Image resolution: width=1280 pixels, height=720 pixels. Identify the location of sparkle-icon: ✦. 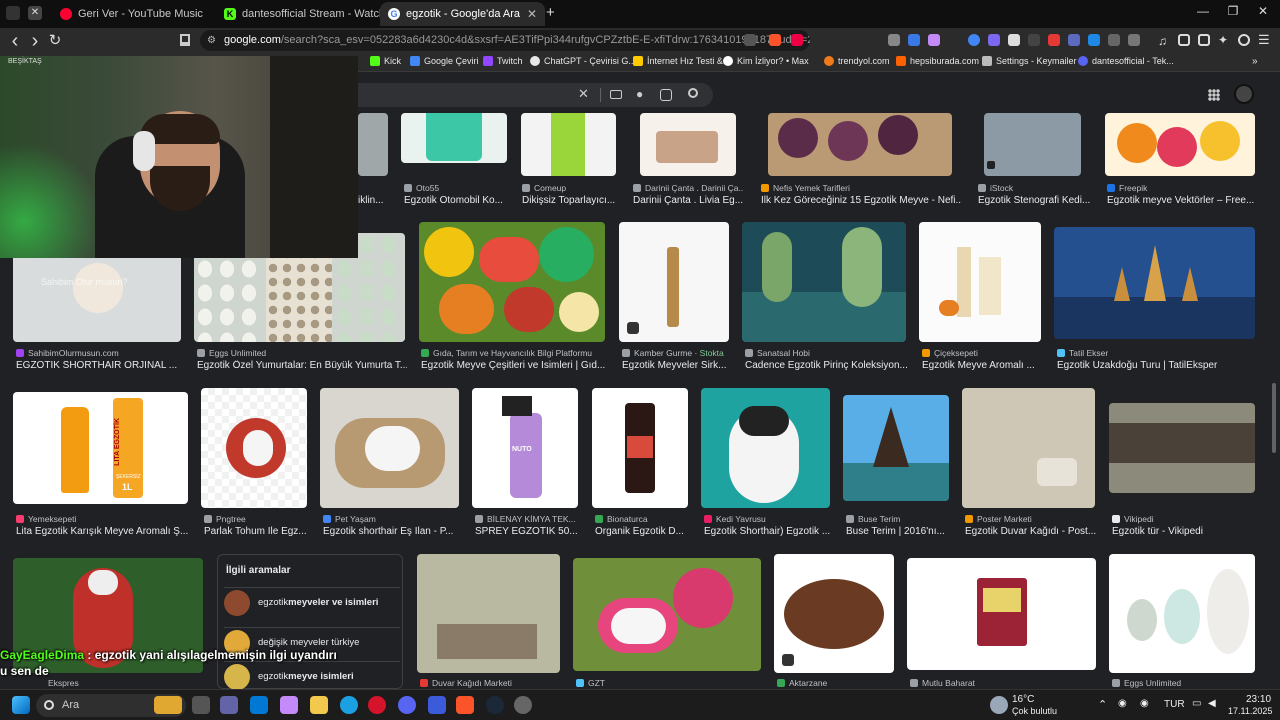
(1223, 40).